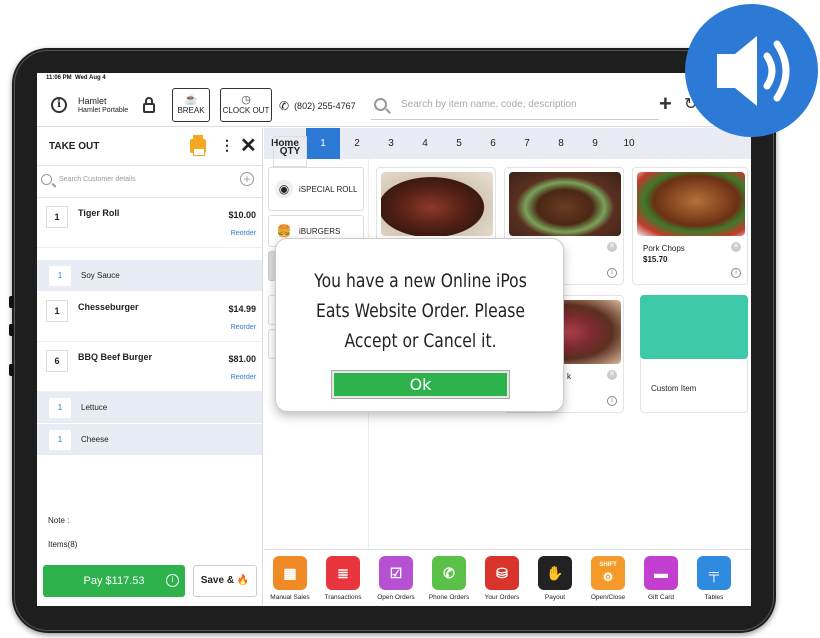 The image size is (820, 638). What do you see at coordinates (317, 106) in the screenshot?
I see `phone-number: ✆ (802) 255-4767` at bounding box center [317, 106].